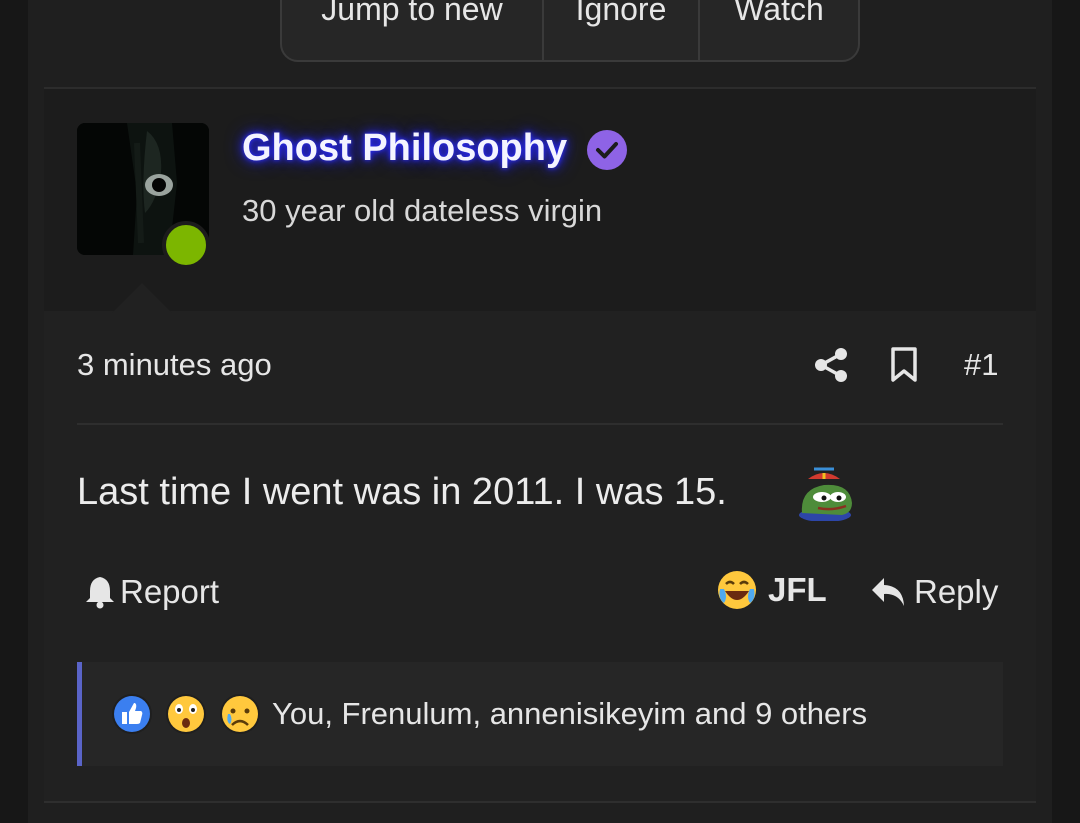 The image size is (1080, 823). I want to click on wow-reaction-icon, so click(186, 714).